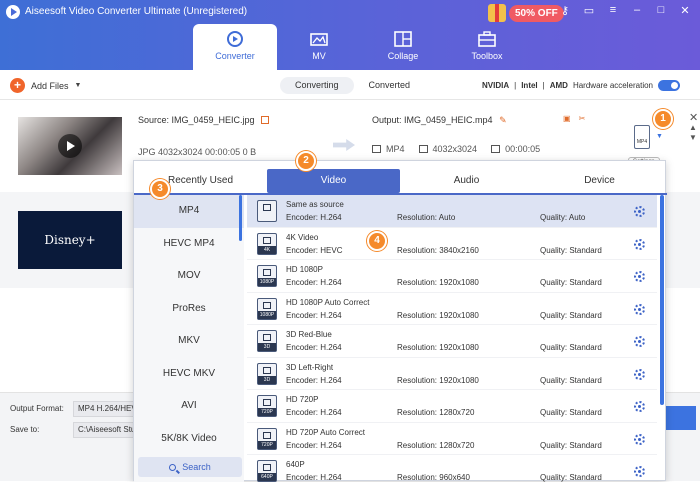 This screenshot has width=700, height=482. Describe the element at coordinates (189, 374) in the screenshot. I see `sidebar-item-hevc-mkv: HEVC MKV` at that location.